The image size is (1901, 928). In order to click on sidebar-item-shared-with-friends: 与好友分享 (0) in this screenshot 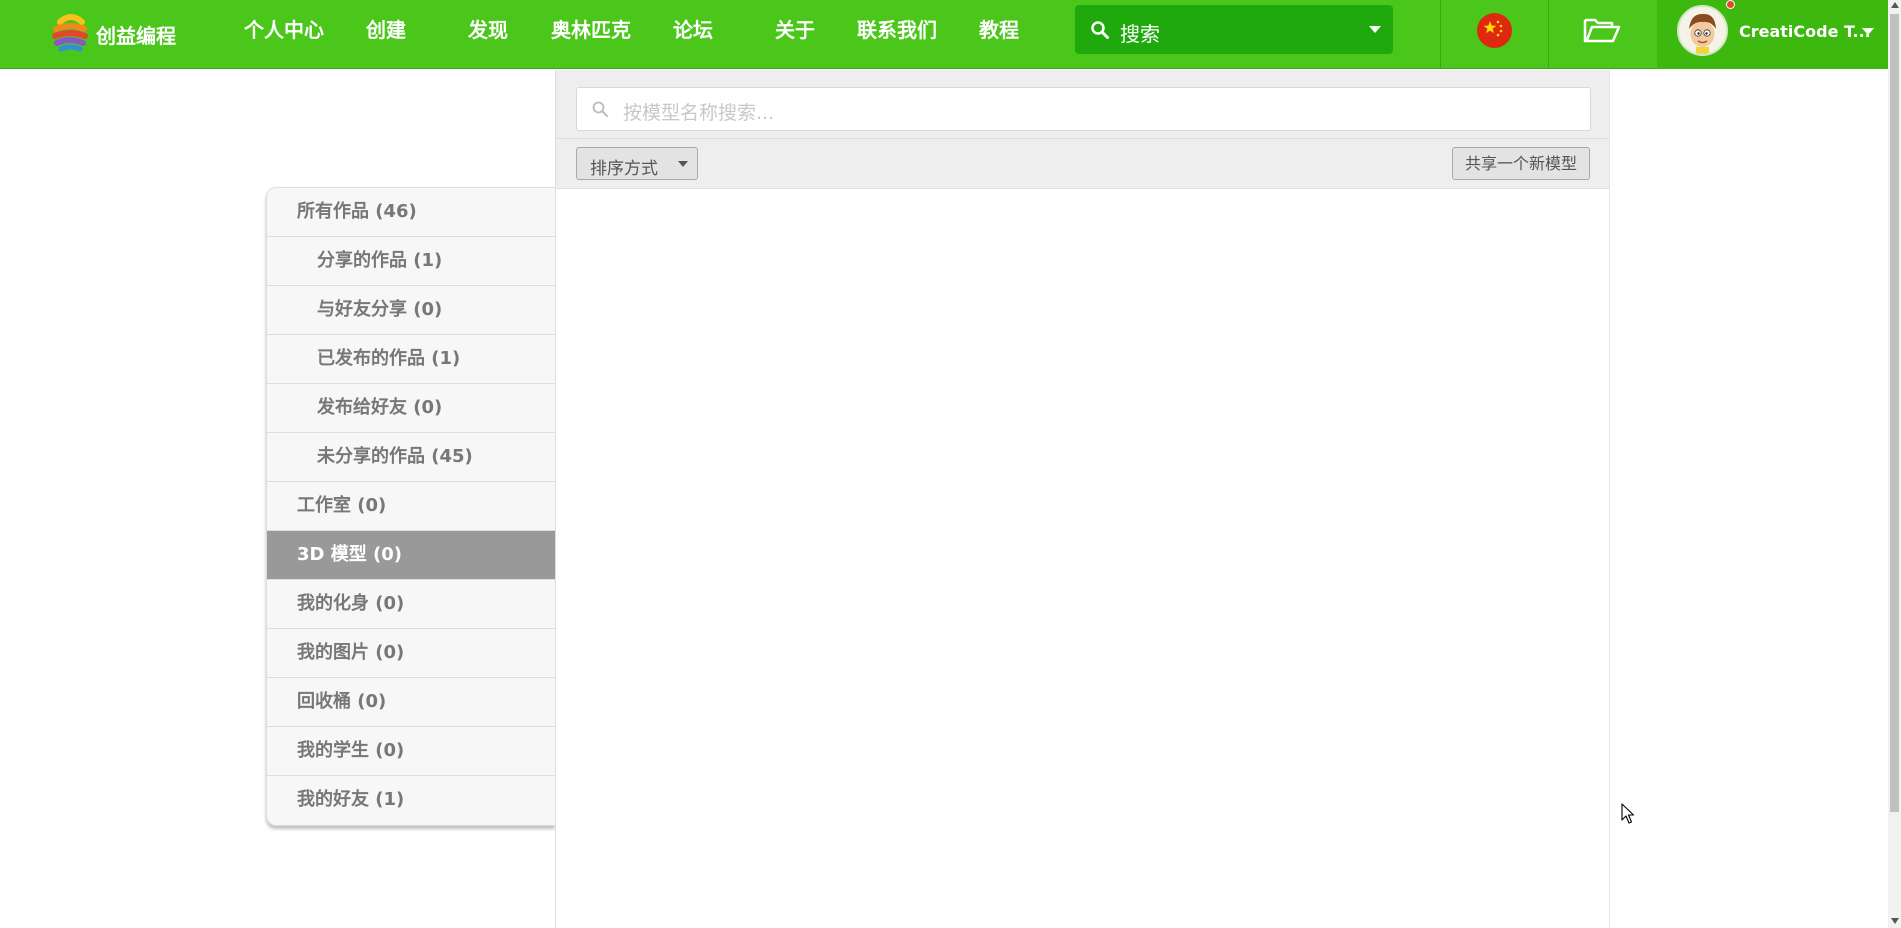, I will do `click(411, 310)`.